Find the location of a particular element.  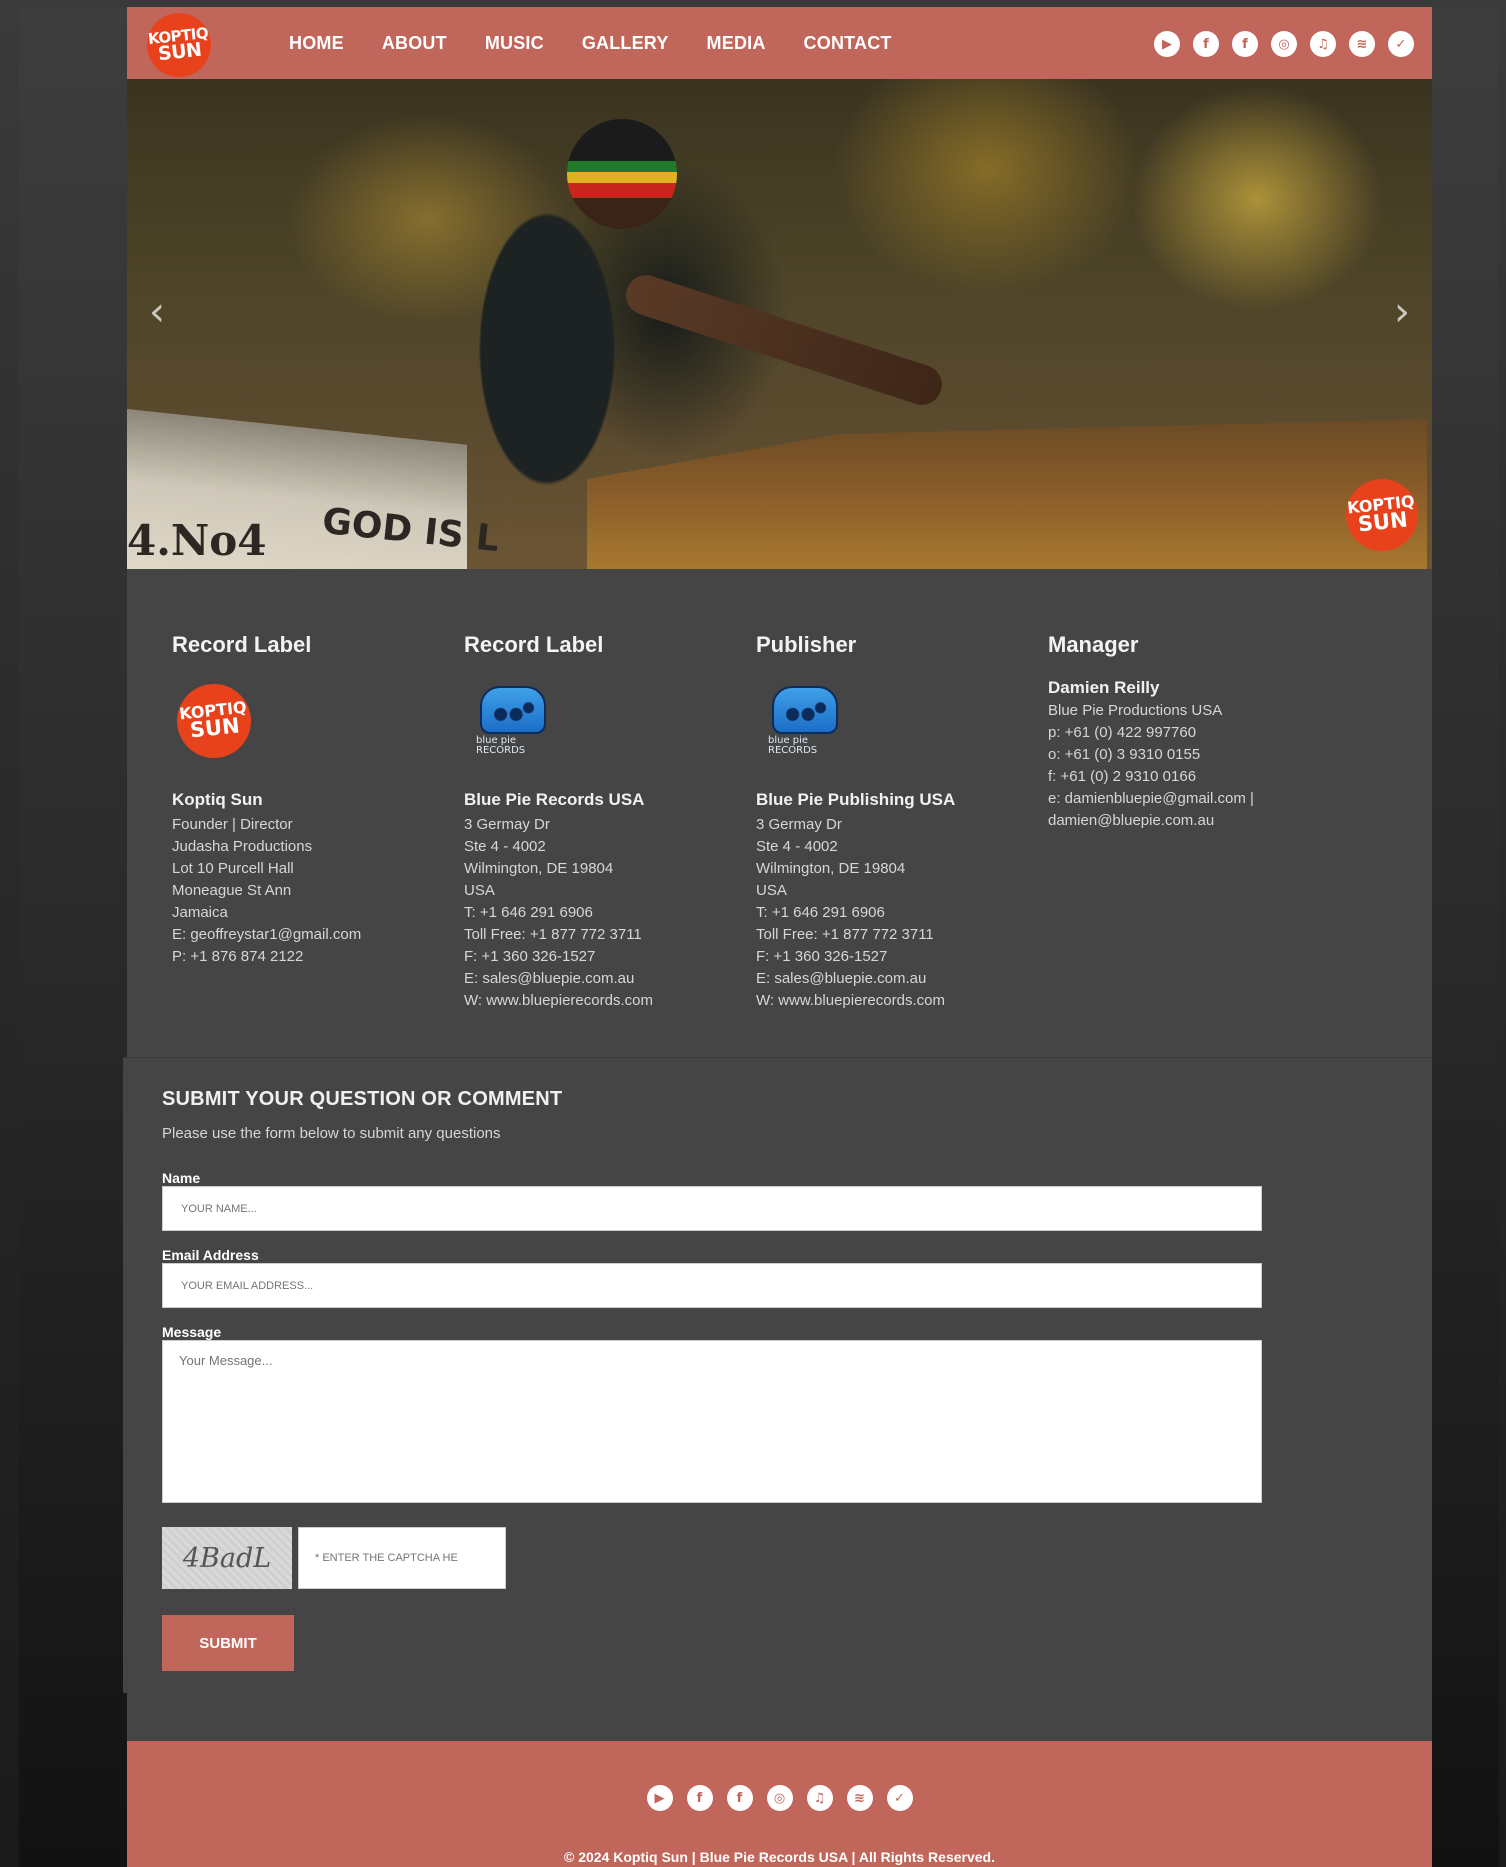

contact-email: E: geoffreystar1@gmail.com is located at coordinates (318, 935).